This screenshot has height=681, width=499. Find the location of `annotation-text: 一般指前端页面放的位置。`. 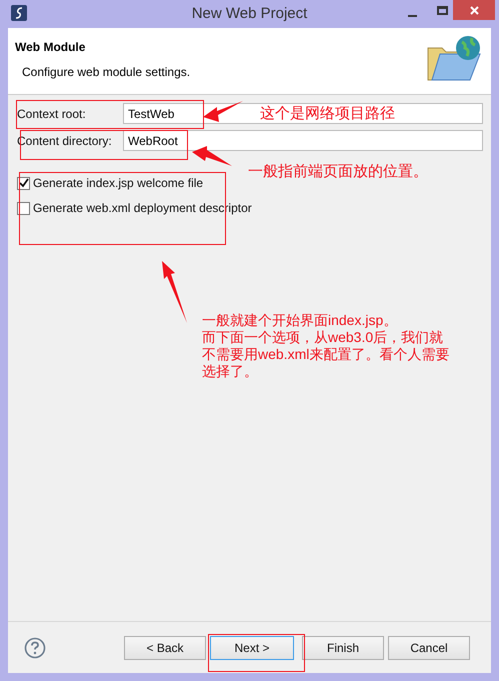

annotation-text: 一般指前端页面放的位置。 is located at coordinates (338, 172).